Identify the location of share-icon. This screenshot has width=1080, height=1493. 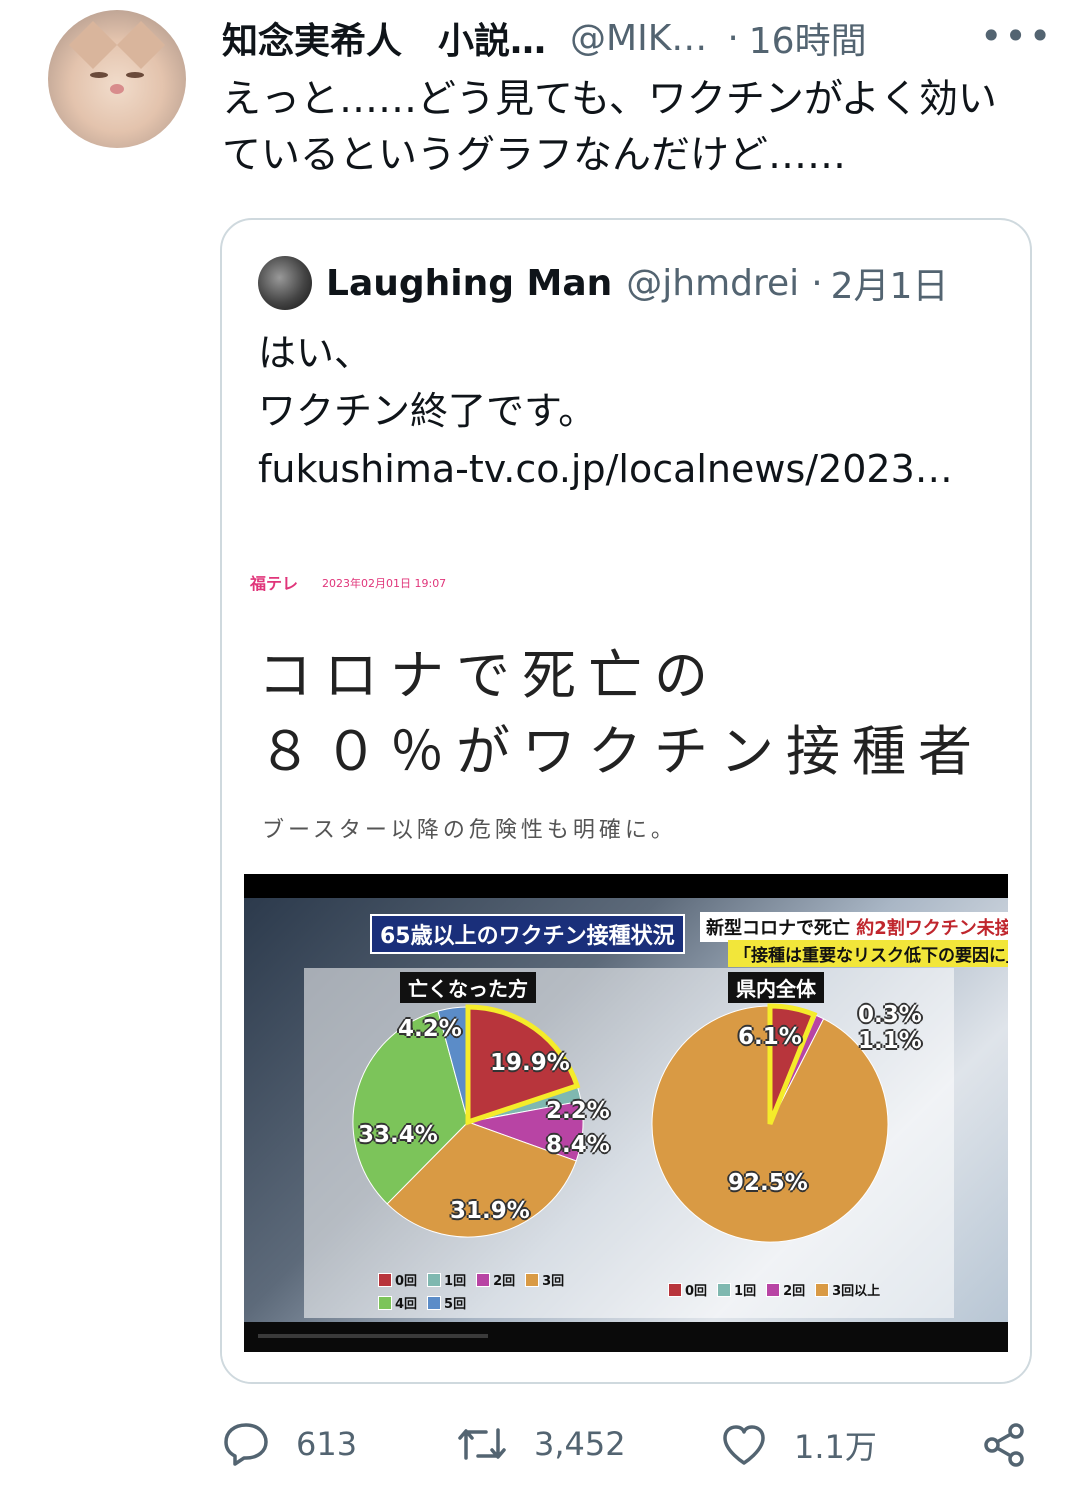
(1005, 1445).